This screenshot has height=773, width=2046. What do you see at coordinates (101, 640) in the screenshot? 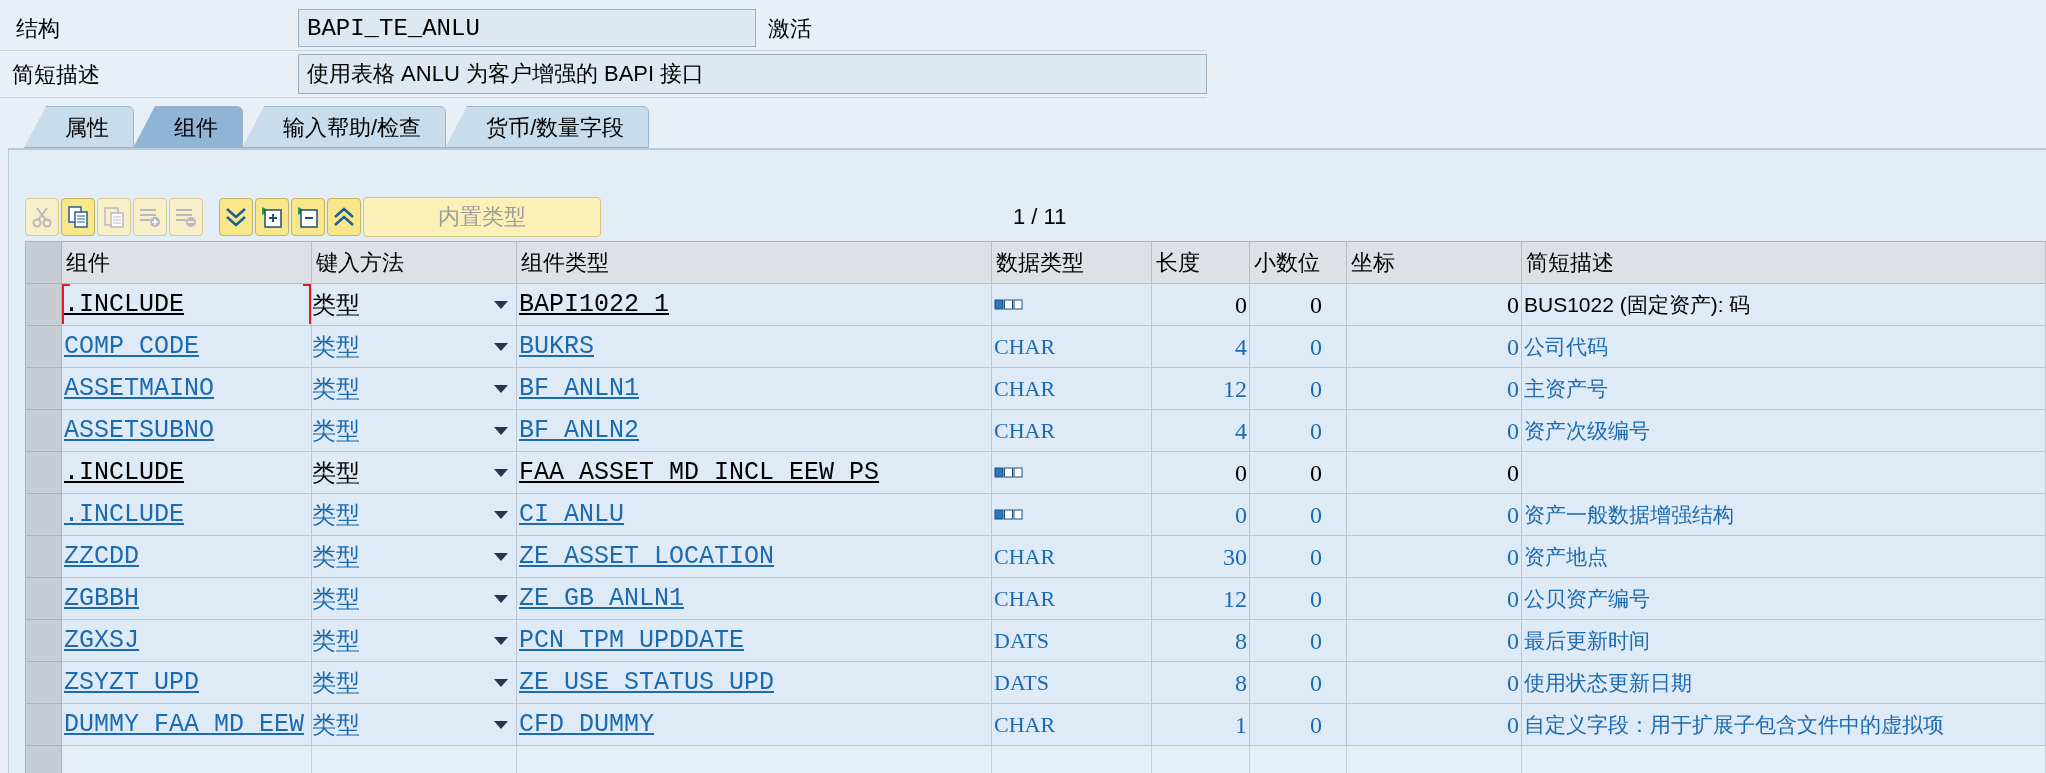
I see `component-link: ZGXSJ` at bounding box center [101, 640].